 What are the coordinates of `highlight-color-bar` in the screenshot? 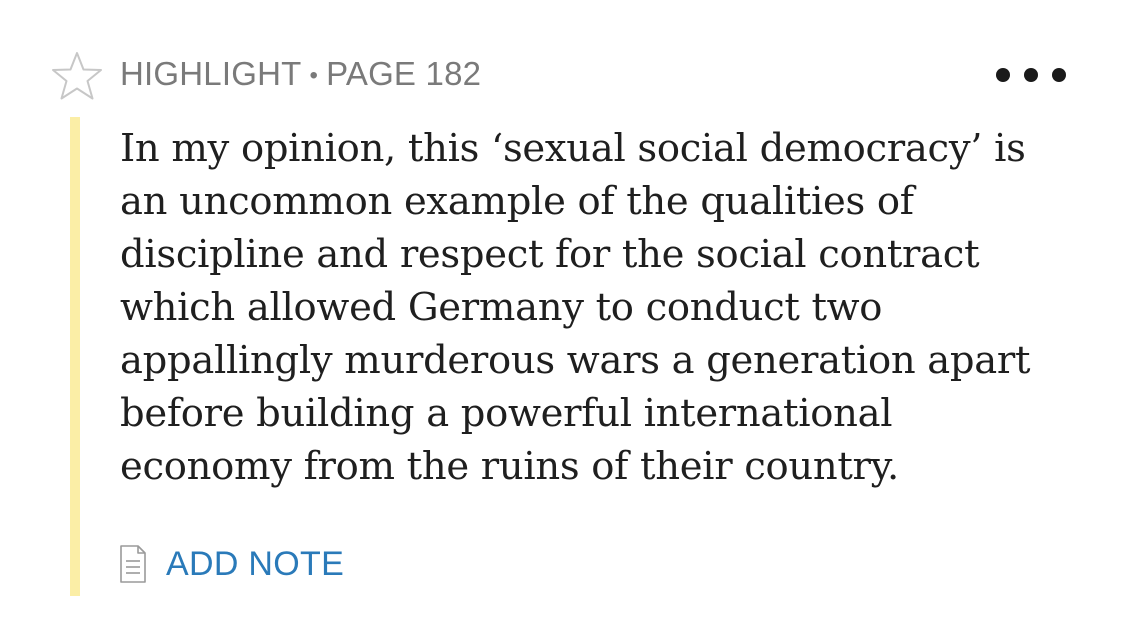 It's located at (75, 356).